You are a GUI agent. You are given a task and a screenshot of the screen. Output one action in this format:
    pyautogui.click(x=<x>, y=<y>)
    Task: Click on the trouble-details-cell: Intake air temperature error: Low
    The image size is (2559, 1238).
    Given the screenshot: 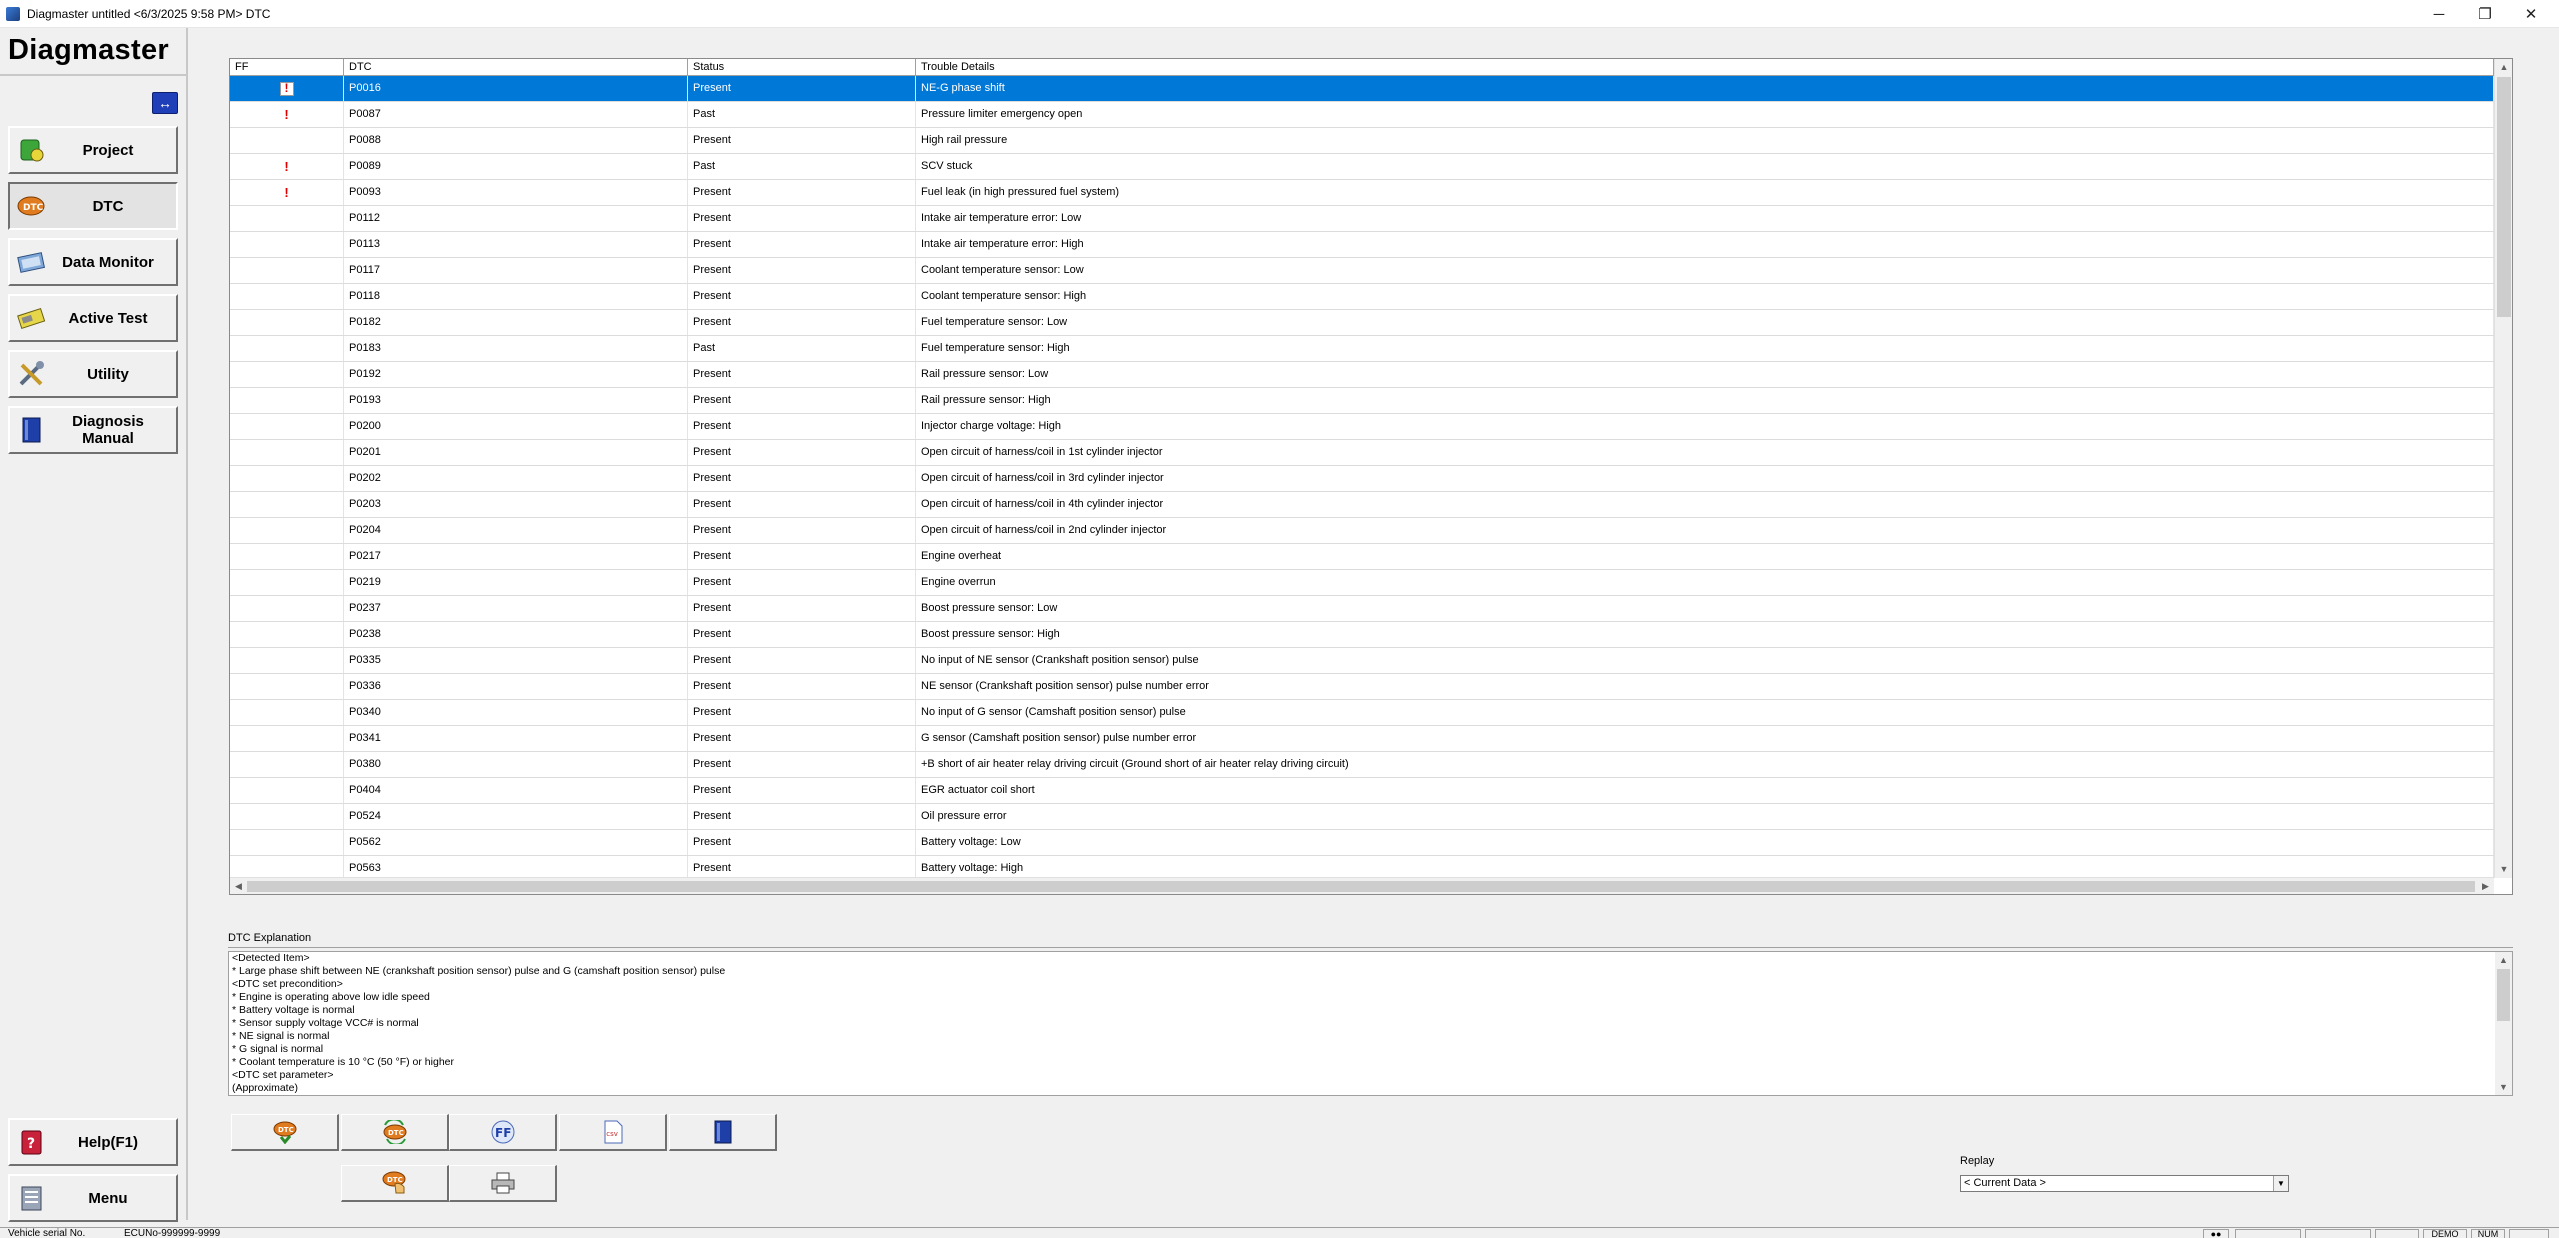 What is the action you would take?
    pyautogui.click(x=1705, y=218)
    